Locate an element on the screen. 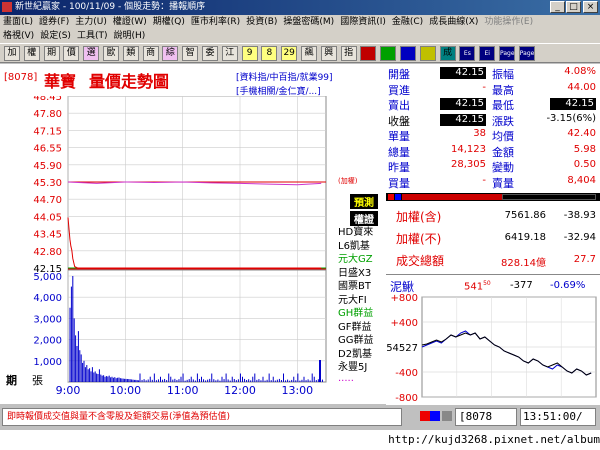  toolbar-button-13: 8 is located at coordinates (269, 53).